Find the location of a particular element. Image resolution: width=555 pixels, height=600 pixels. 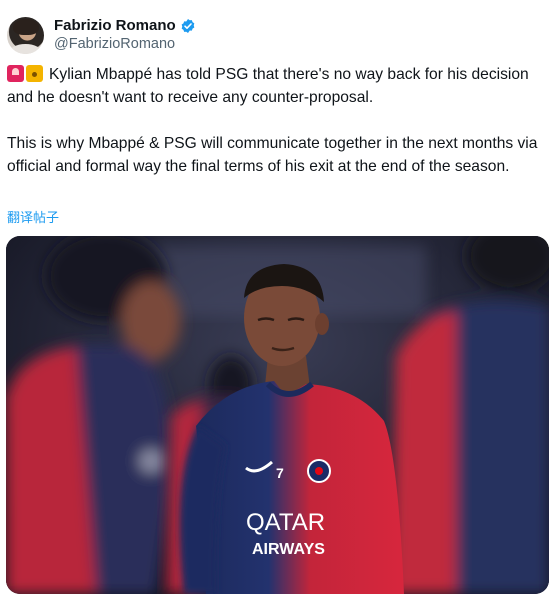

siren-icon is located at coordinates (15, 73).